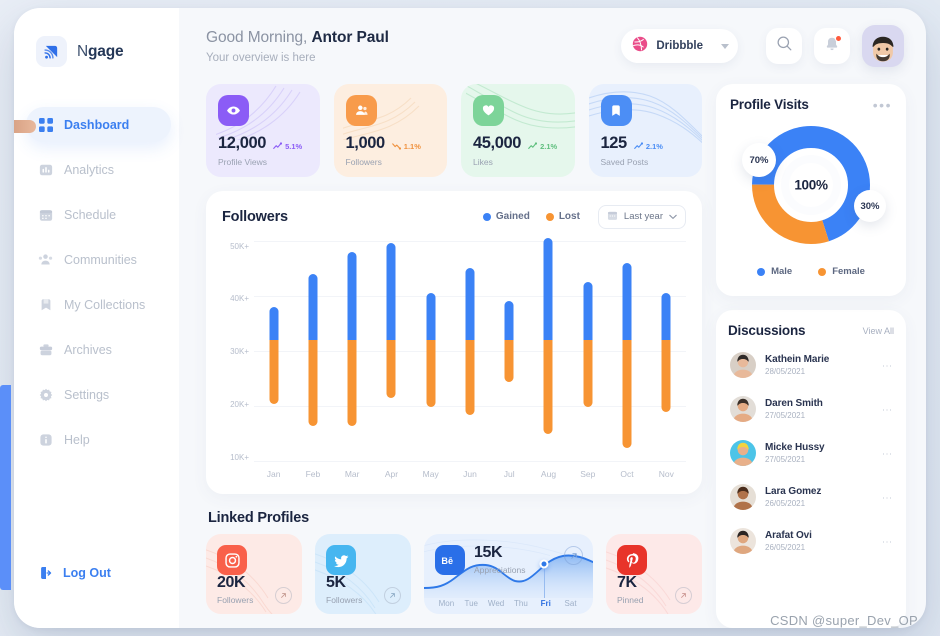 This screenshot has width=940, height=636. I want to click on discussion-row: Micke Hussy 27/05/2021 ⋮, so click(811, 453).